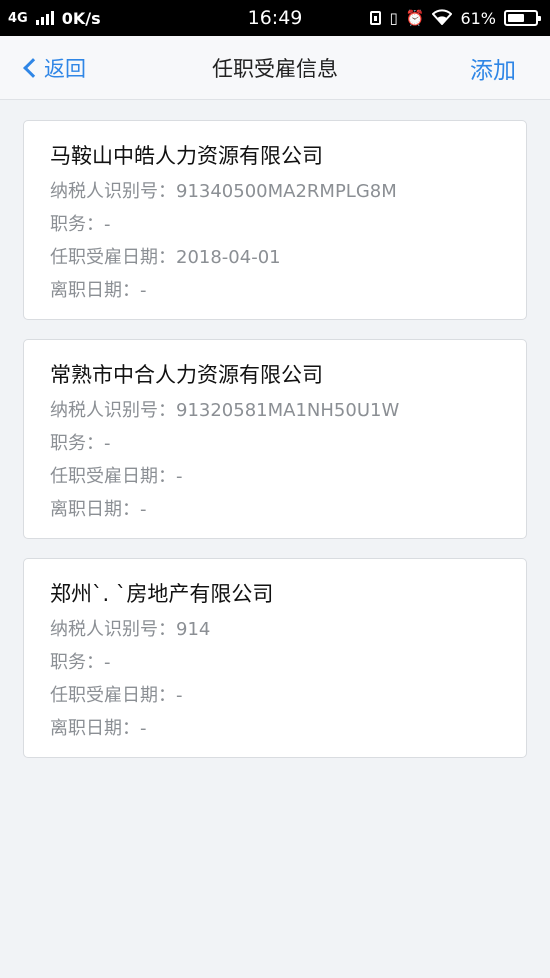 The image size is (550, 978). What do you see at coordinates (522, 18) in the screenshot?
I see `battery-icon` at bounding box center [522, 18].